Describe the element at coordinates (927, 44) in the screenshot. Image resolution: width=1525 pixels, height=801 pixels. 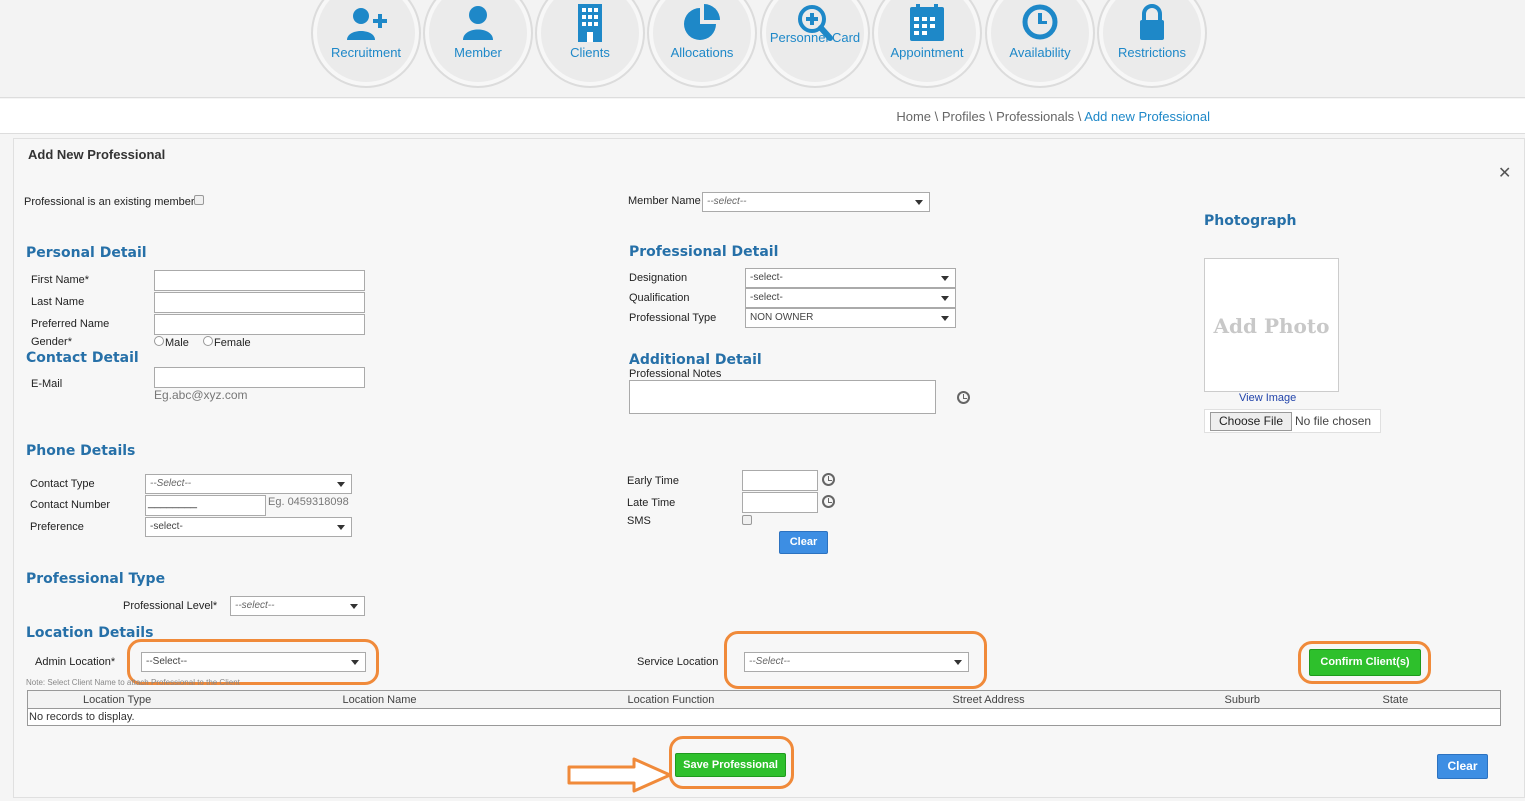
I see `nav-appointment: Appointment` at that location.